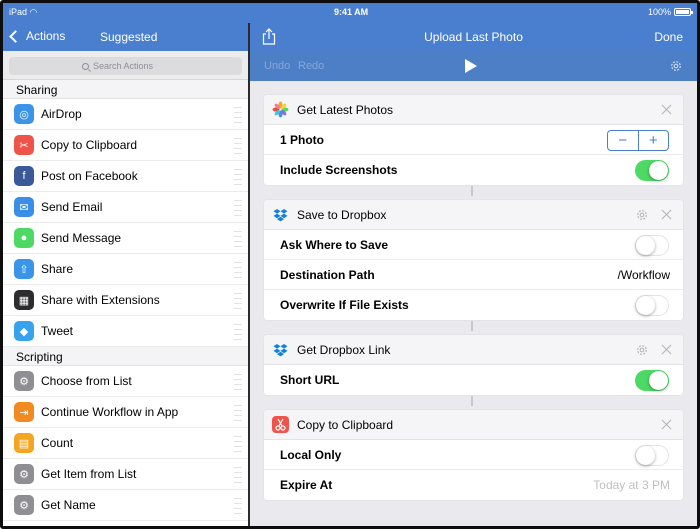 The image size is (700, 529). I want to click on search-field, so click(125, 66).